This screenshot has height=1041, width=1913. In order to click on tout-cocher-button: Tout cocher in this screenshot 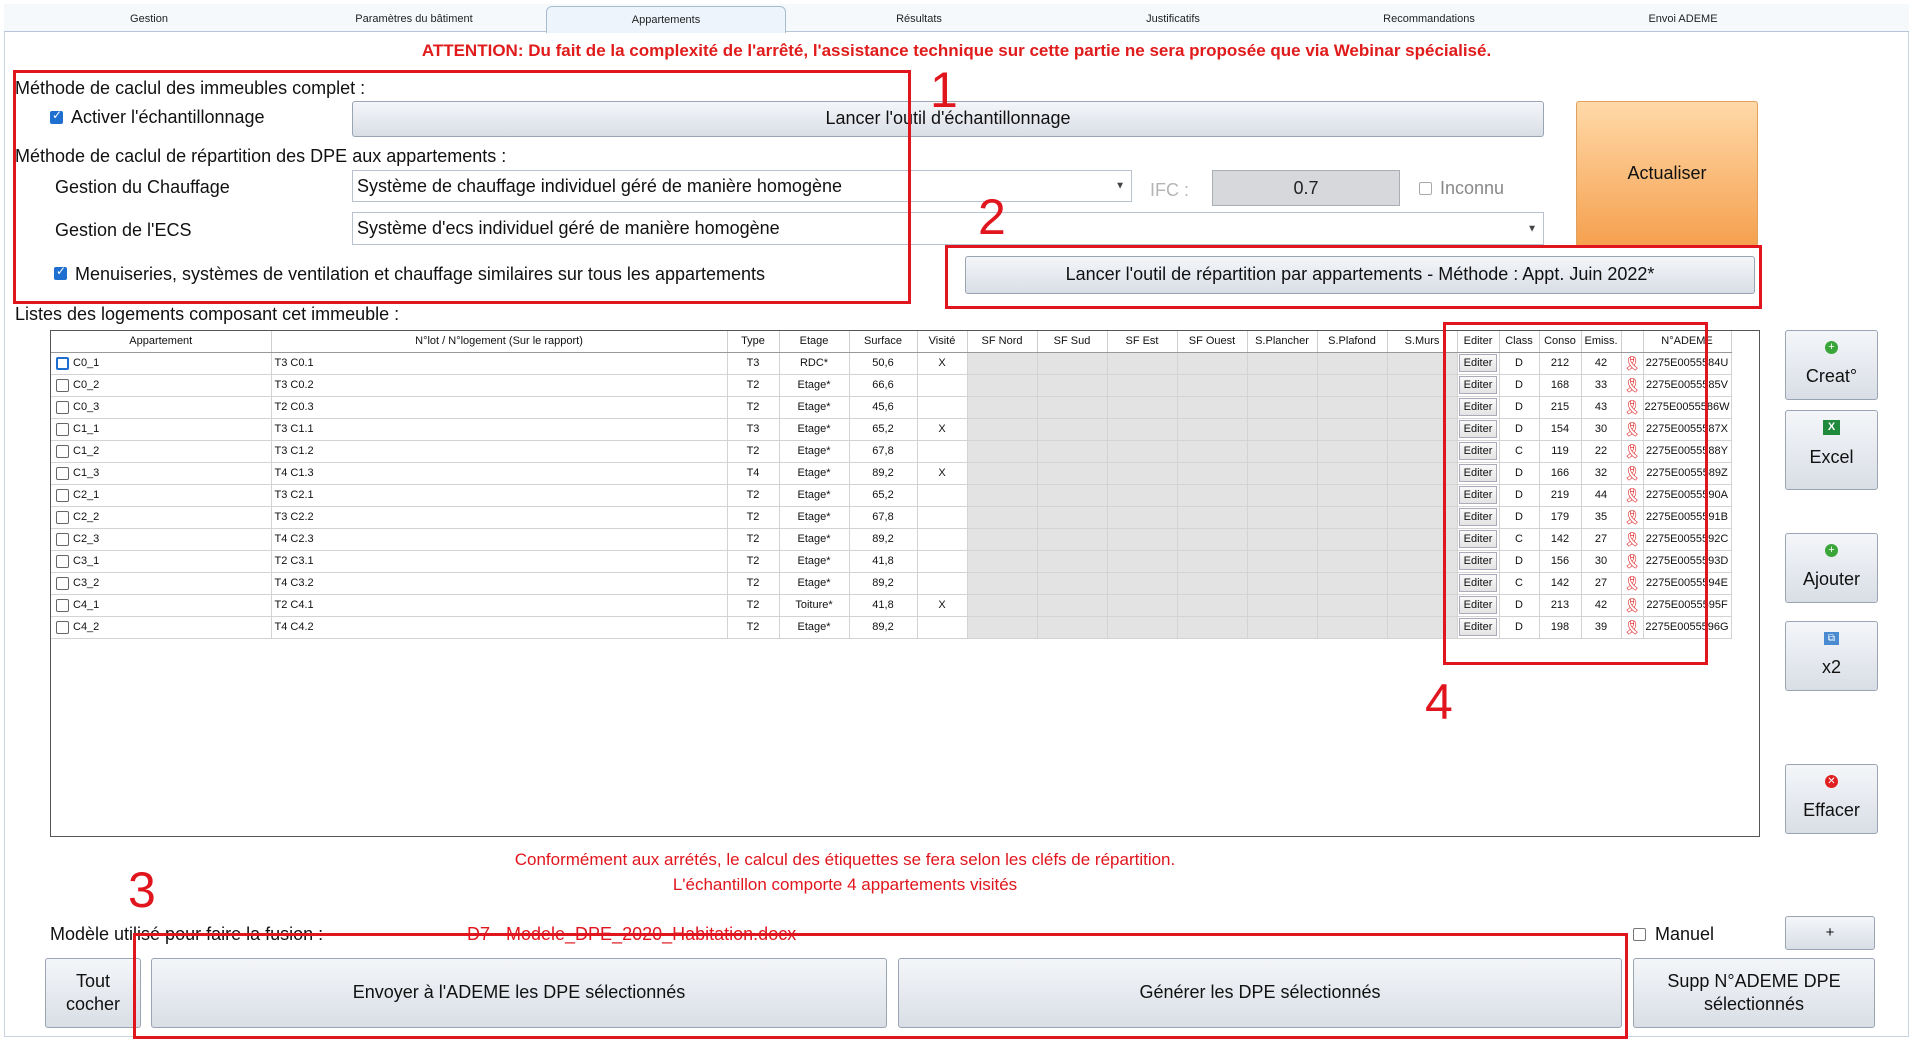, I will do `click(93, 993)`.